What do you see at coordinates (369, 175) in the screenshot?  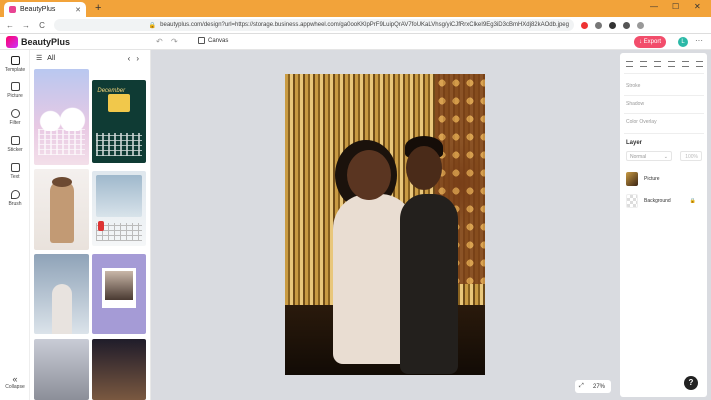 I see `person-left-head` at bounding box center [369, 175].